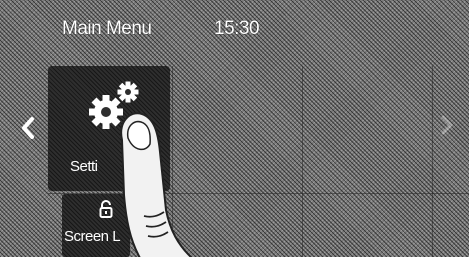  What do you see at coordinates (28, 128) in the screenshot?
I see `chevron-left-icon` at bounding box center [28, 128].